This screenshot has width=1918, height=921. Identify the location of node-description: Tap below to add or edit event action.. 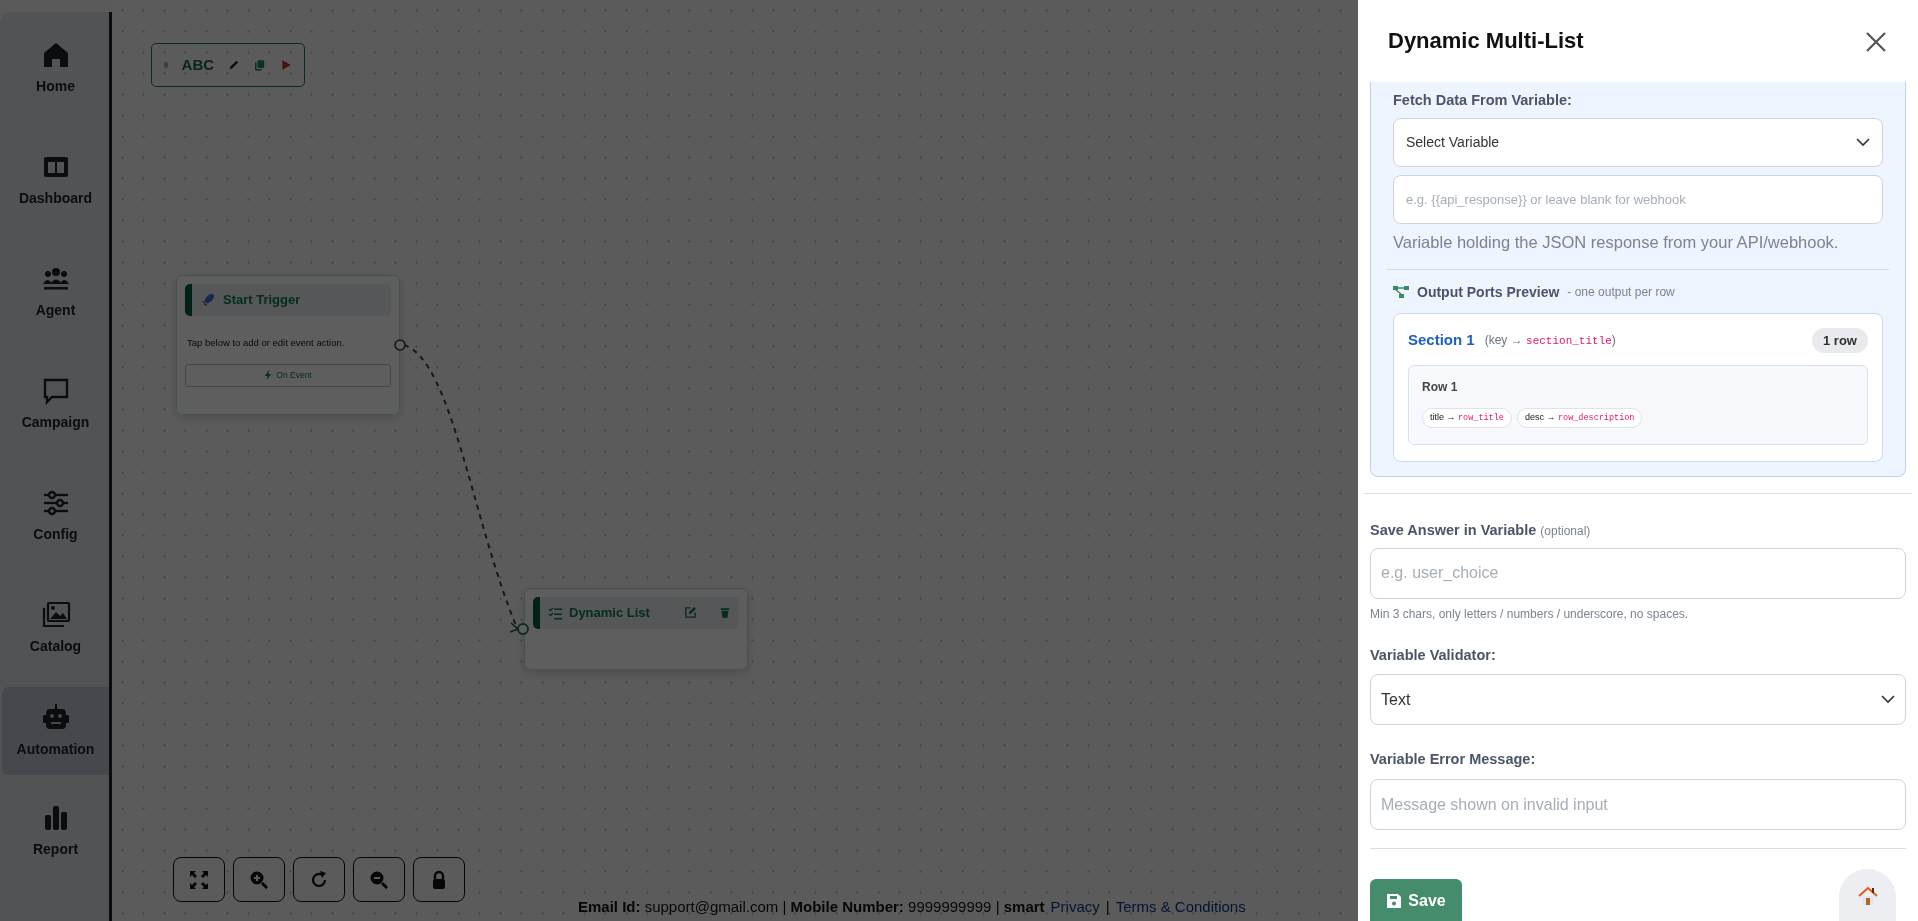
(266, 342).